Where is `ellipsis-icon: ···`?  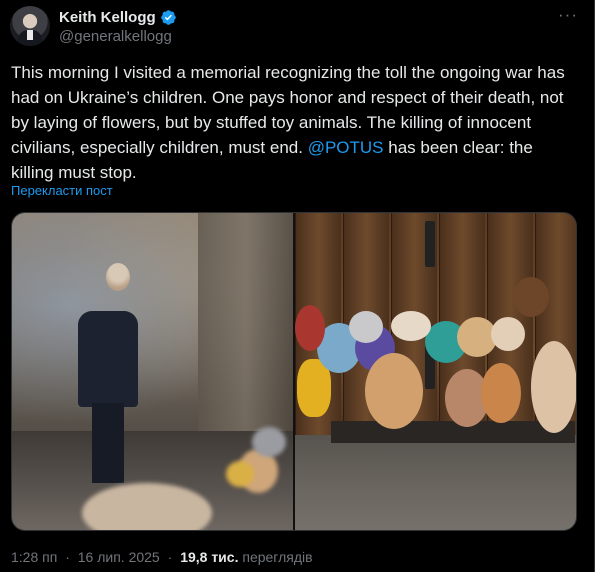
ellipsis-icon: ··· is located at coordinates (568, 17).